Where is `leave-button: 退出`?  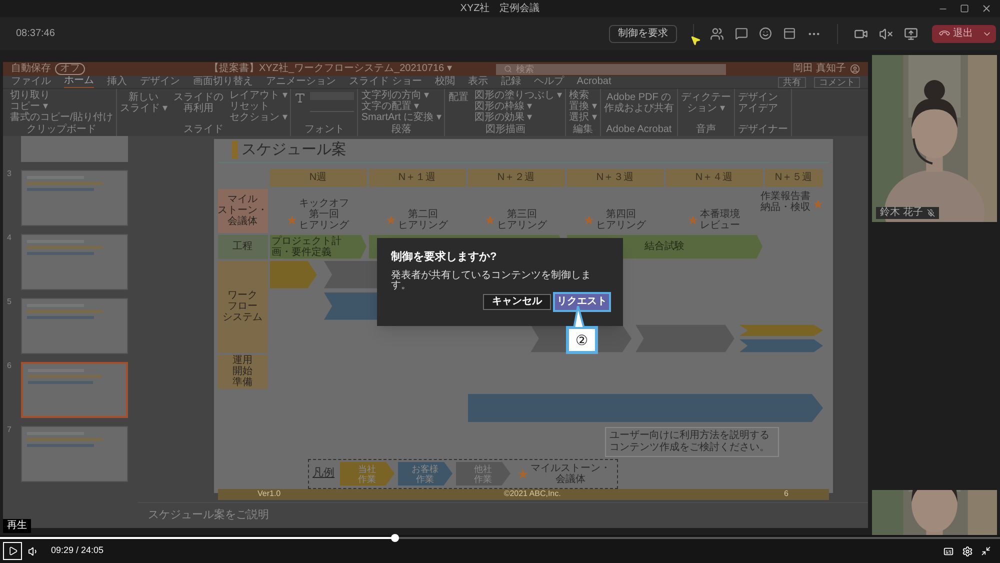
leave-button: 退出 is located at coordinates (964, 33).